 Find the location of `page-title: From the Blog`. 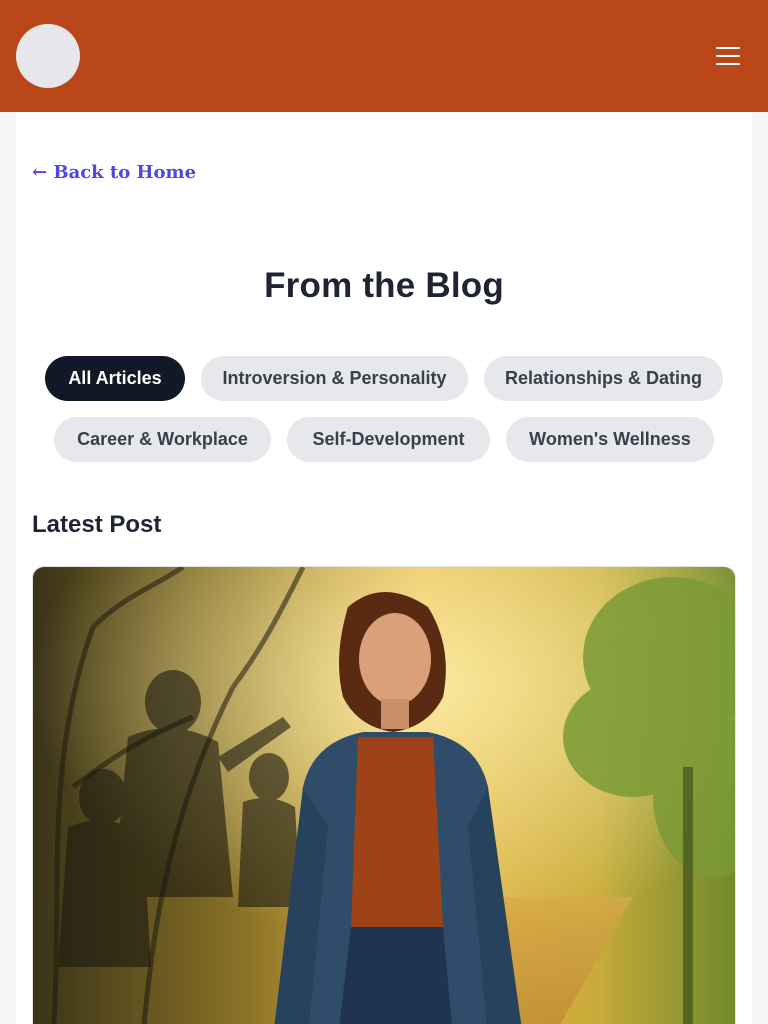

page-title: From the Blog is located at coordinates (384, 285).